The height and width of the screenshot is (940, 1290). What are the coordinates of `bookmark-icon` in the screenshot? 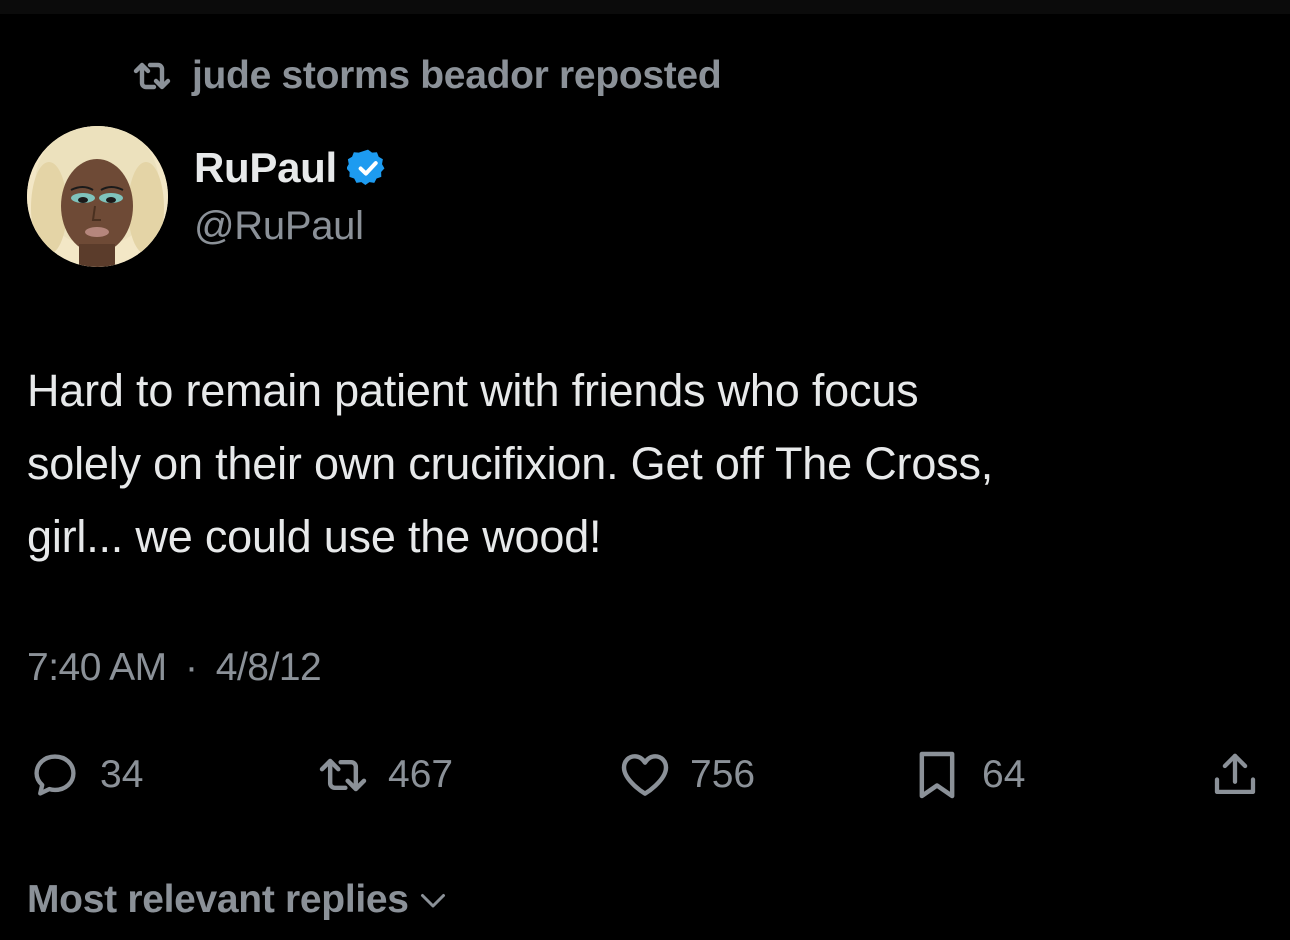 It's located at (937, 775).